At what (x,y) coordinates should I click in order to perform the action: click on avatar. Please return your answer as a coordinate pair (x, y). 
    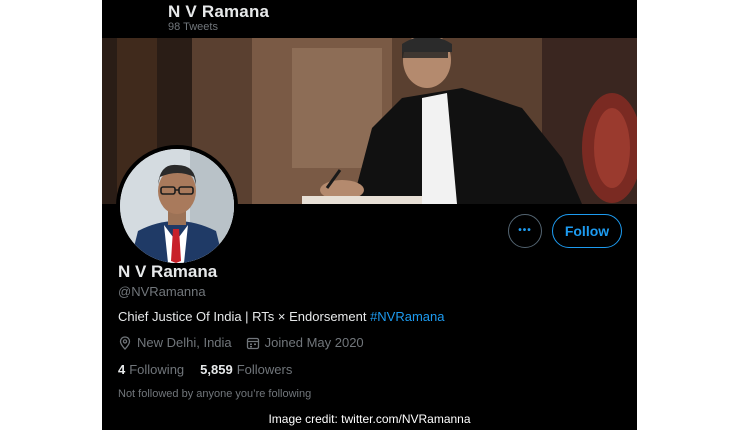
    Looking at the image, I should click on (177, 206).